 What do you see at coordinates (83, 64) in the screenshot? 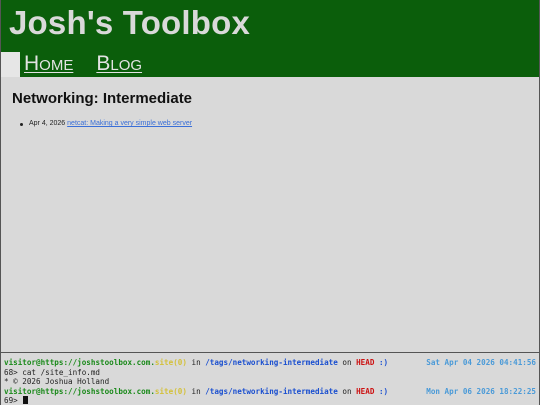
I see `main-nav: Home Blog` at bounding box center [83, 64].